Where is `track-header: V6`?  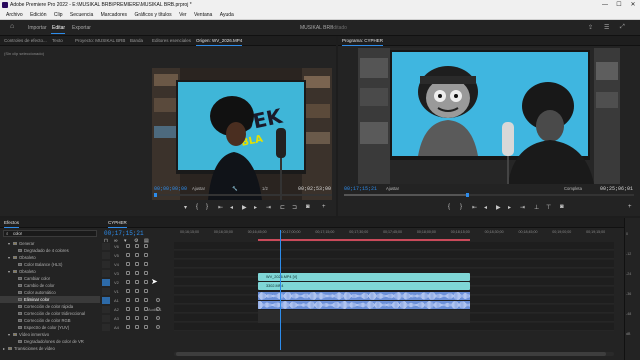
track-header: V6 is located at coordinates (136, 246).